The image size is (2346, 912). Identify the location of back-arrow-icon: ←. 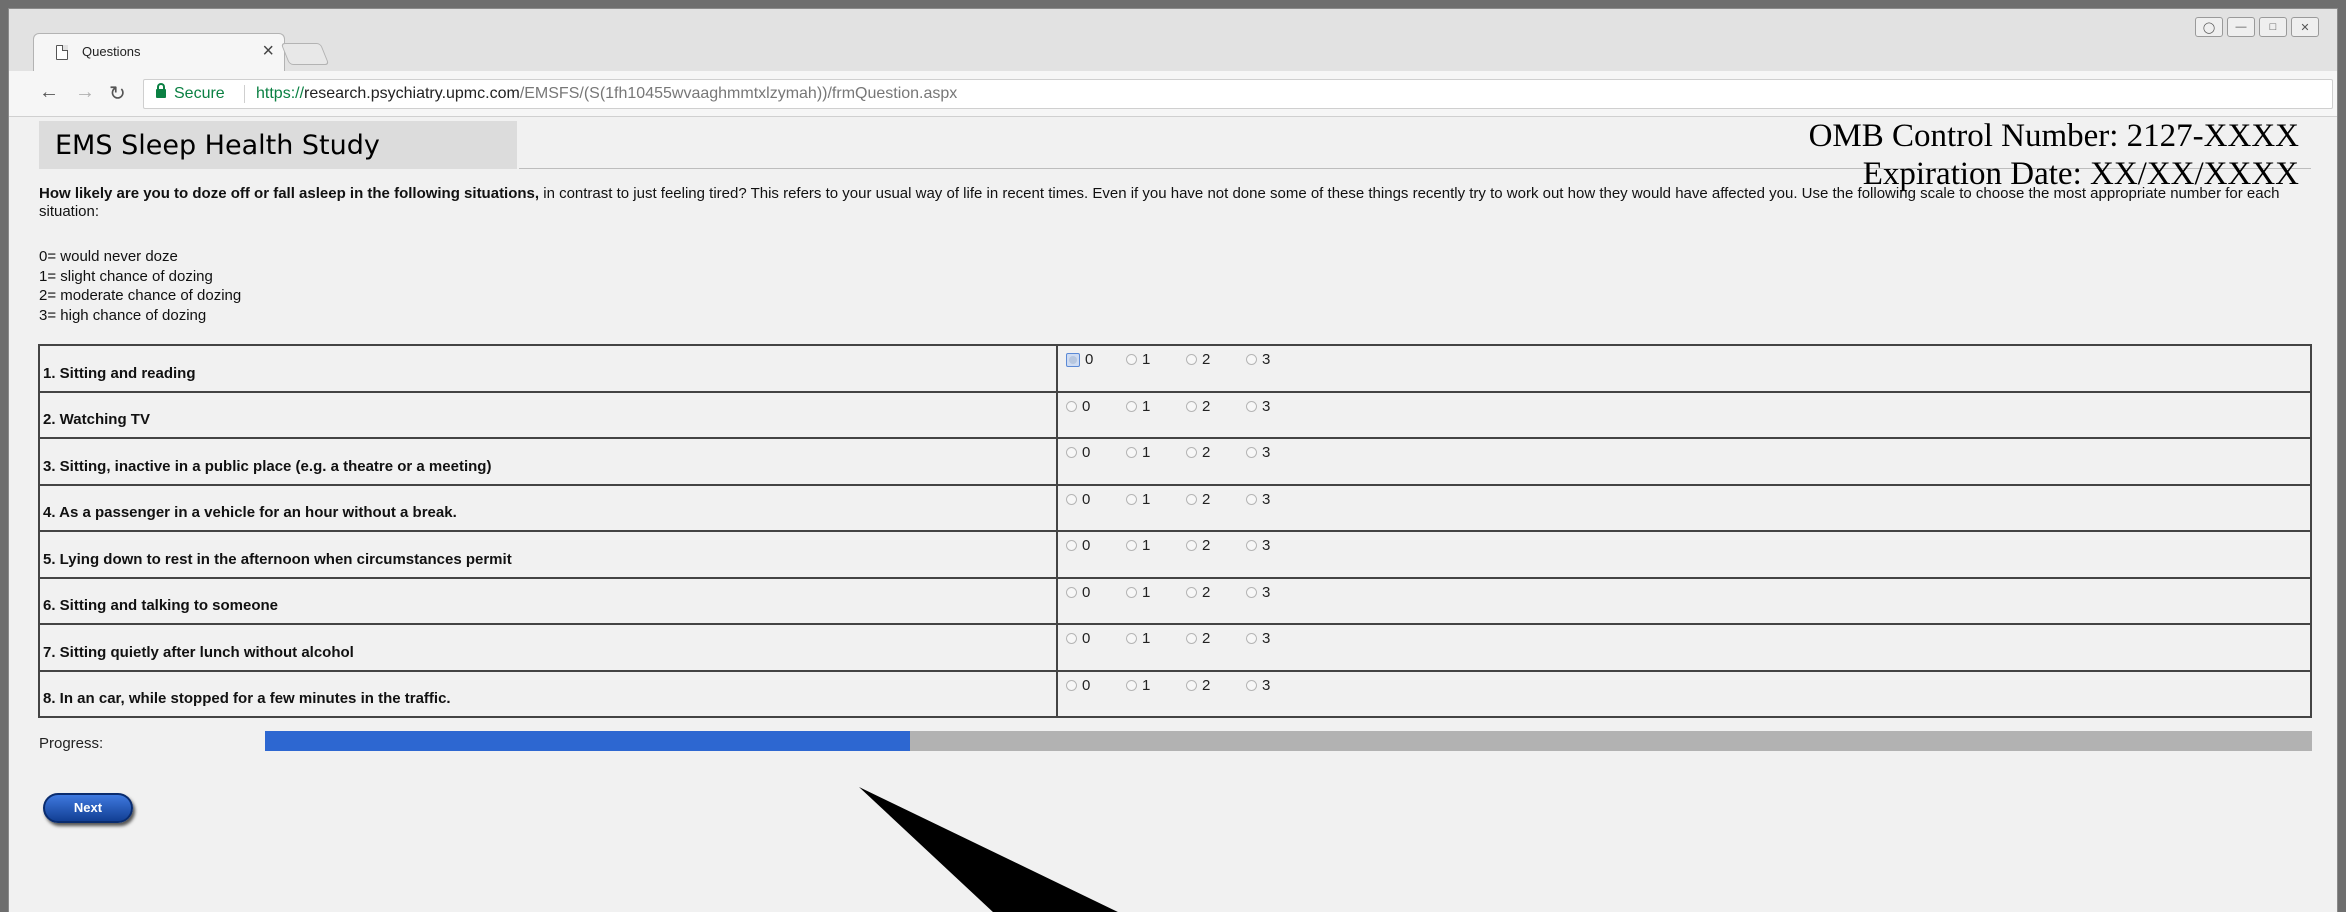
(49, 92).